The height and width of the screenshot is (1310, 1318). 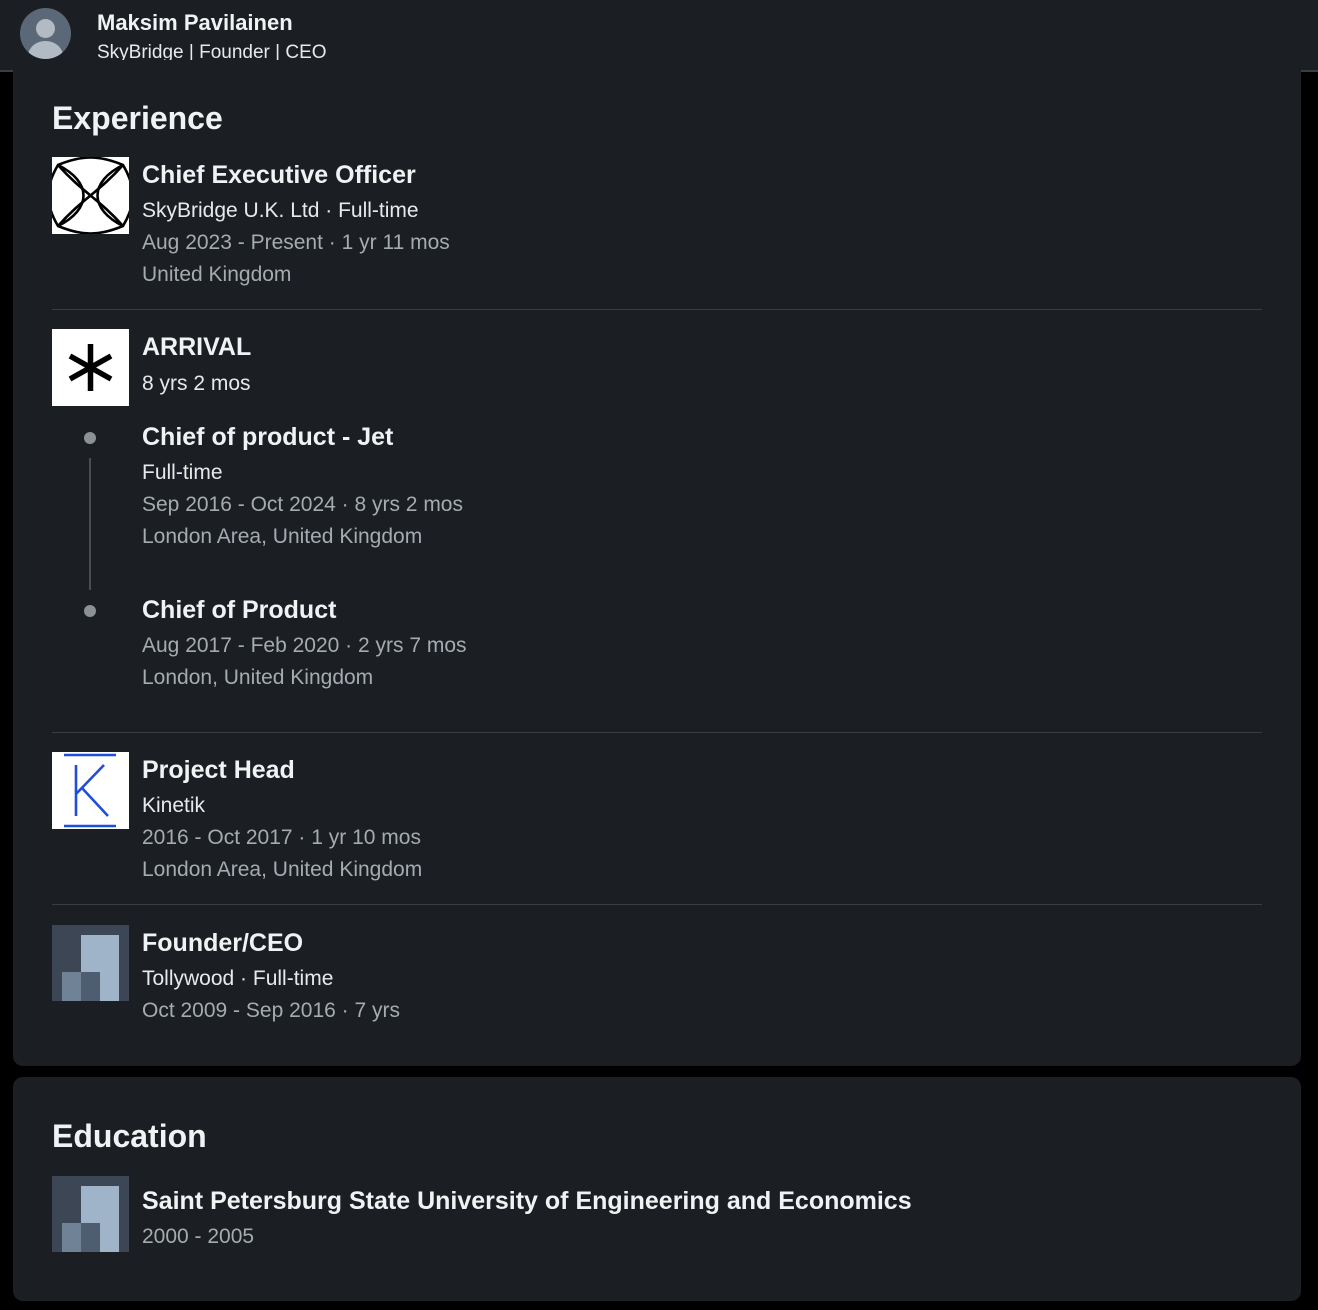 What do you see at coordinates (196, 347) in the screenshot?
I see `company-title: ARRIVAL` at bounding box center [196, 347].